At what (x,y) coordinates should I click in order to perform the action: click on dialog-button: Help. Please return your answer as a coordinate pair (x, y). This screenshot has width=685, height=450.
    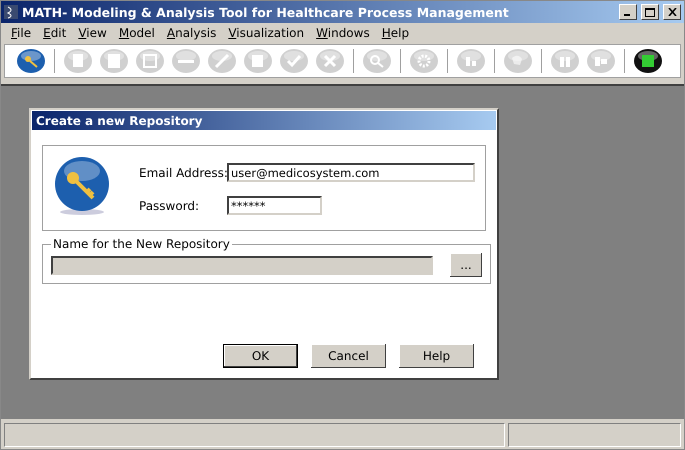
    Looking at the image, I should click on (436, 356).